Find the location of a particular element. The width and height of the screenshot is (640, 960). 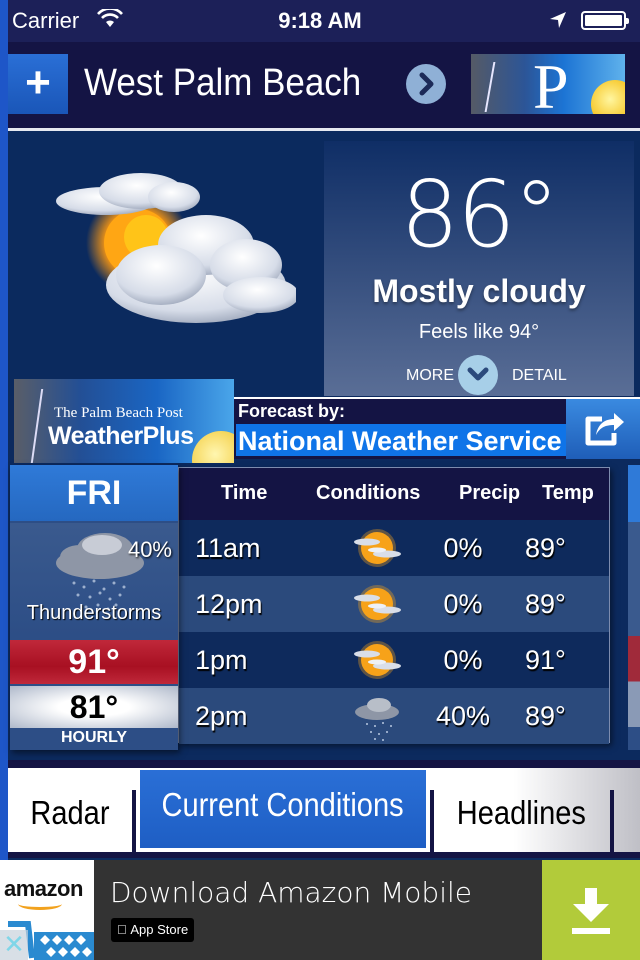

tab-label: Radar is located at coordinates (70, 812).